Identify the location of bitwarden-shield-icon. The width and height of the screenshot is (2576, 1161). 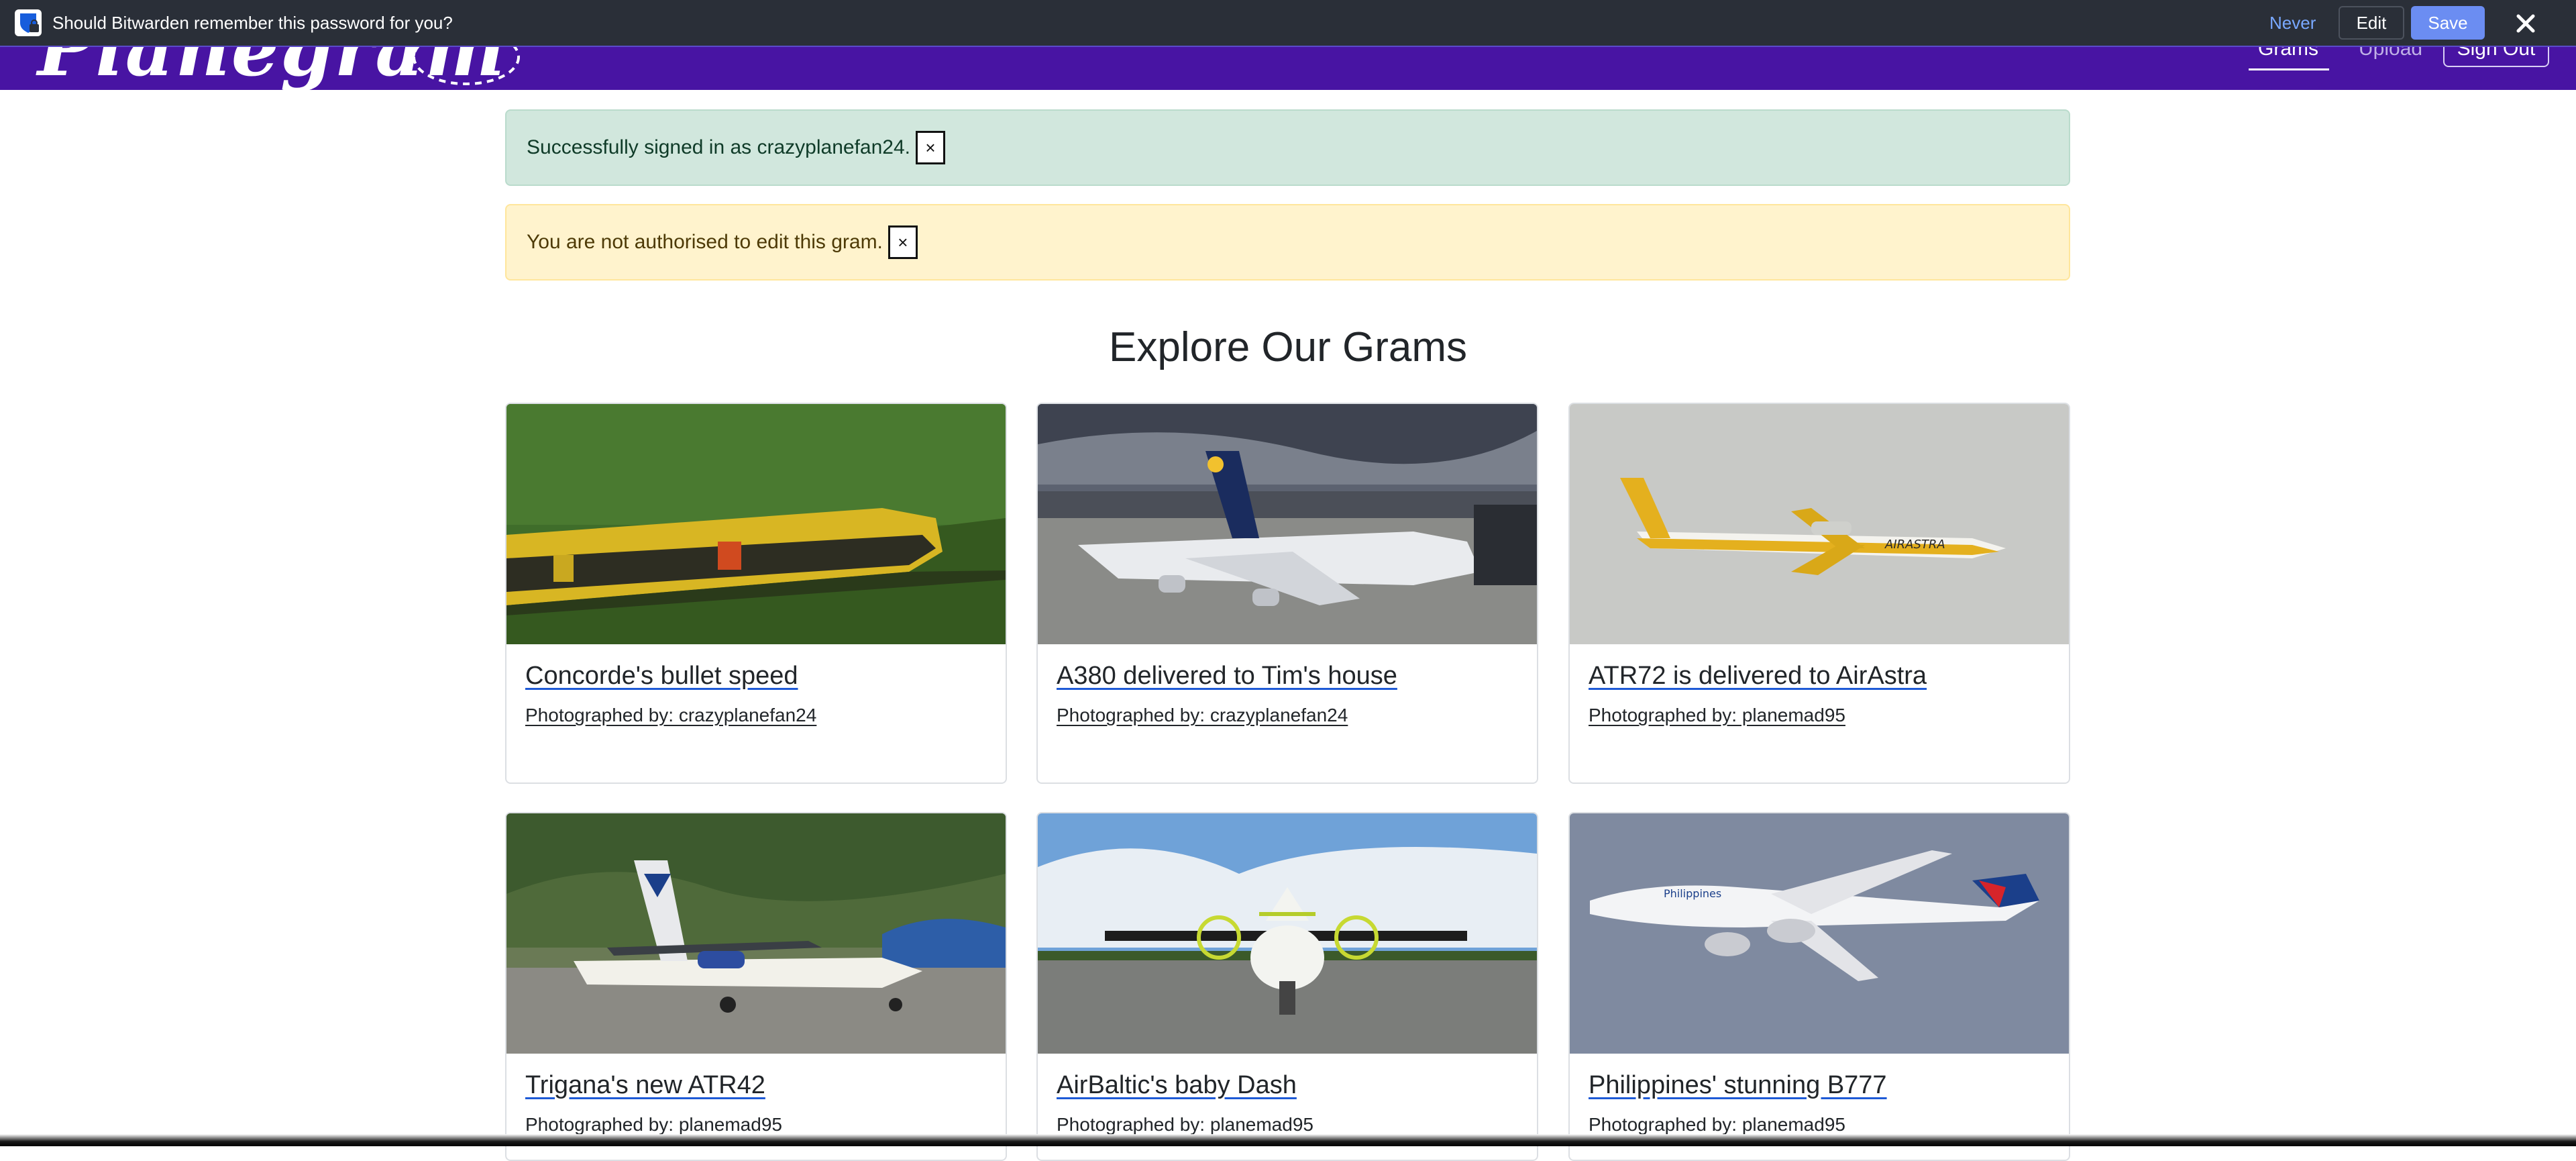
(28, 22).